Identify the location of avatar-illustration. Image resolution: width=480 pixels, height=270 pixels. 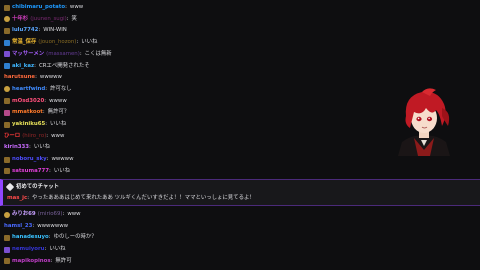
(424, 122).